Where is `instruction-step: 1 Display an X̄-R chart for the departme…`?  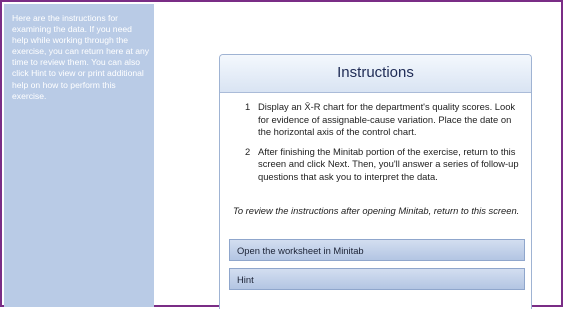 instruction-step: 1 Display an X̄-R chart for the departme… is located at coordinates (375, 120).